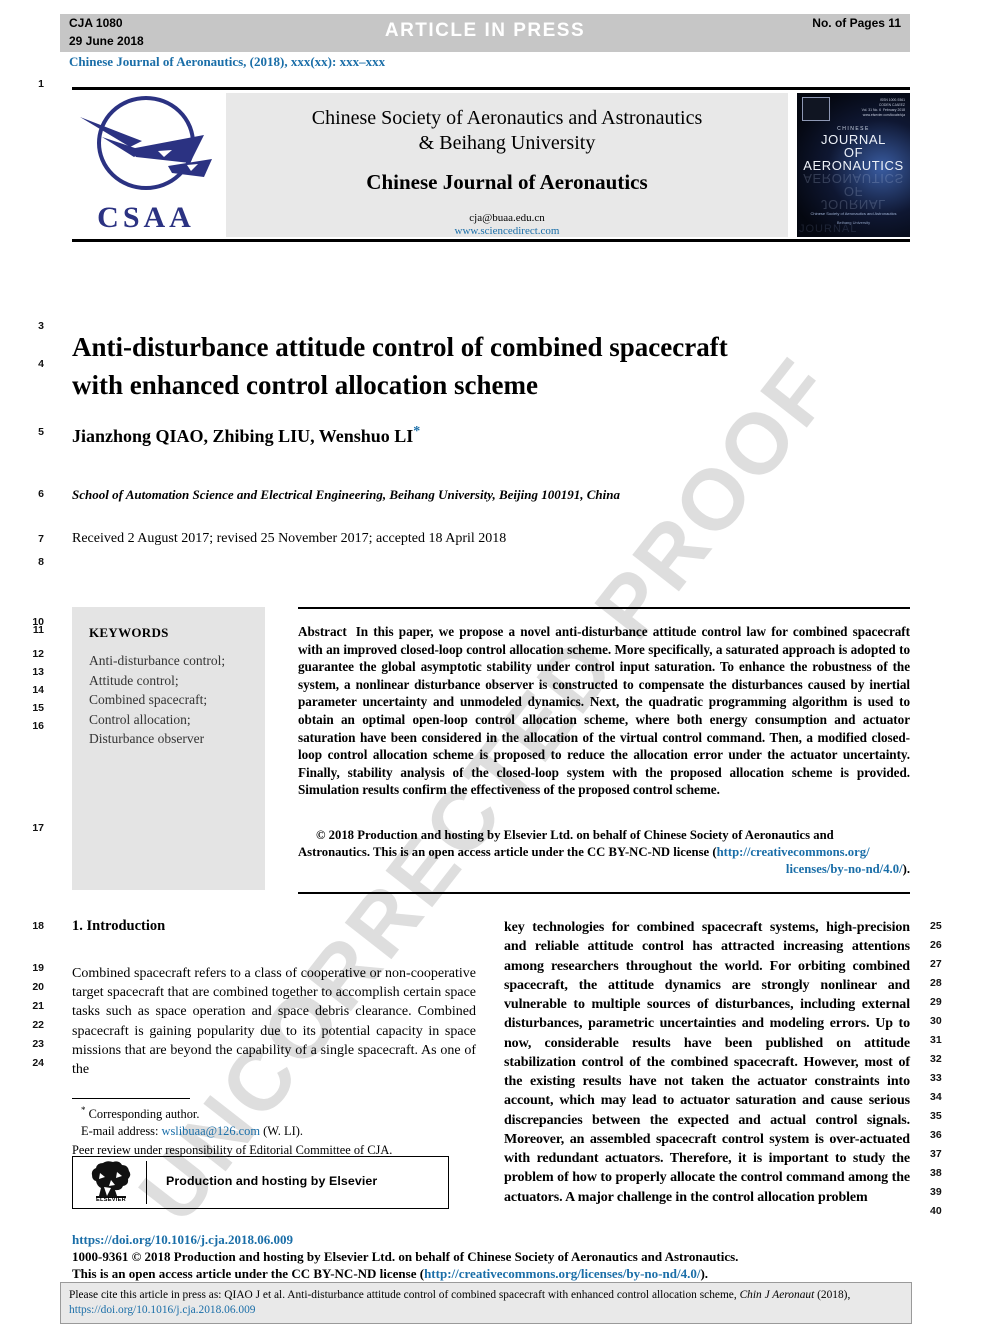 The image size is (992, 1324). What do you see at coordinates (491, 88) in the screenshot?
I see `masthead-rule-top` at bounding box center [491, 88].